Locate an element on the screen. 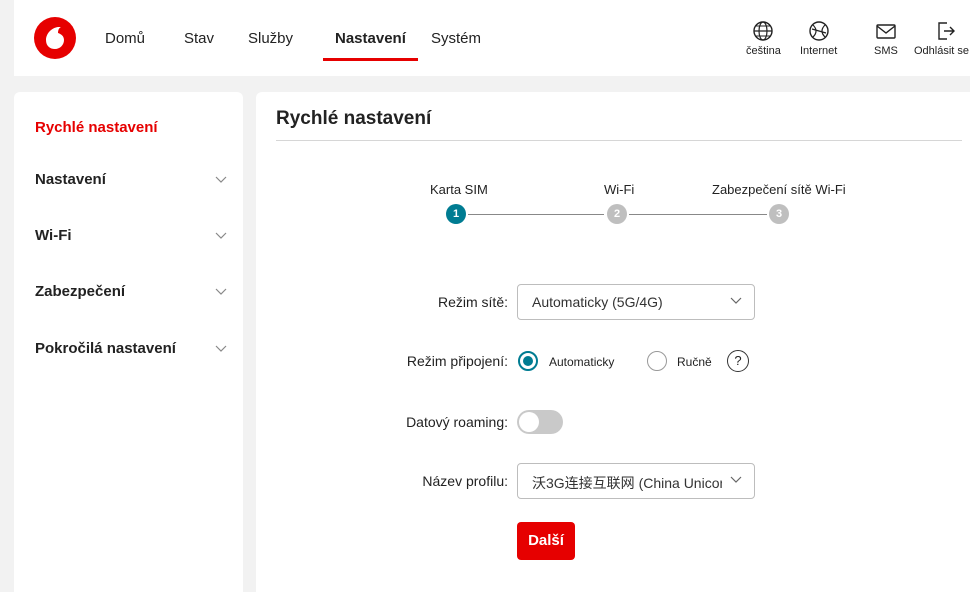  nav-settings: Nastavení is located at coordinates (370, 45).